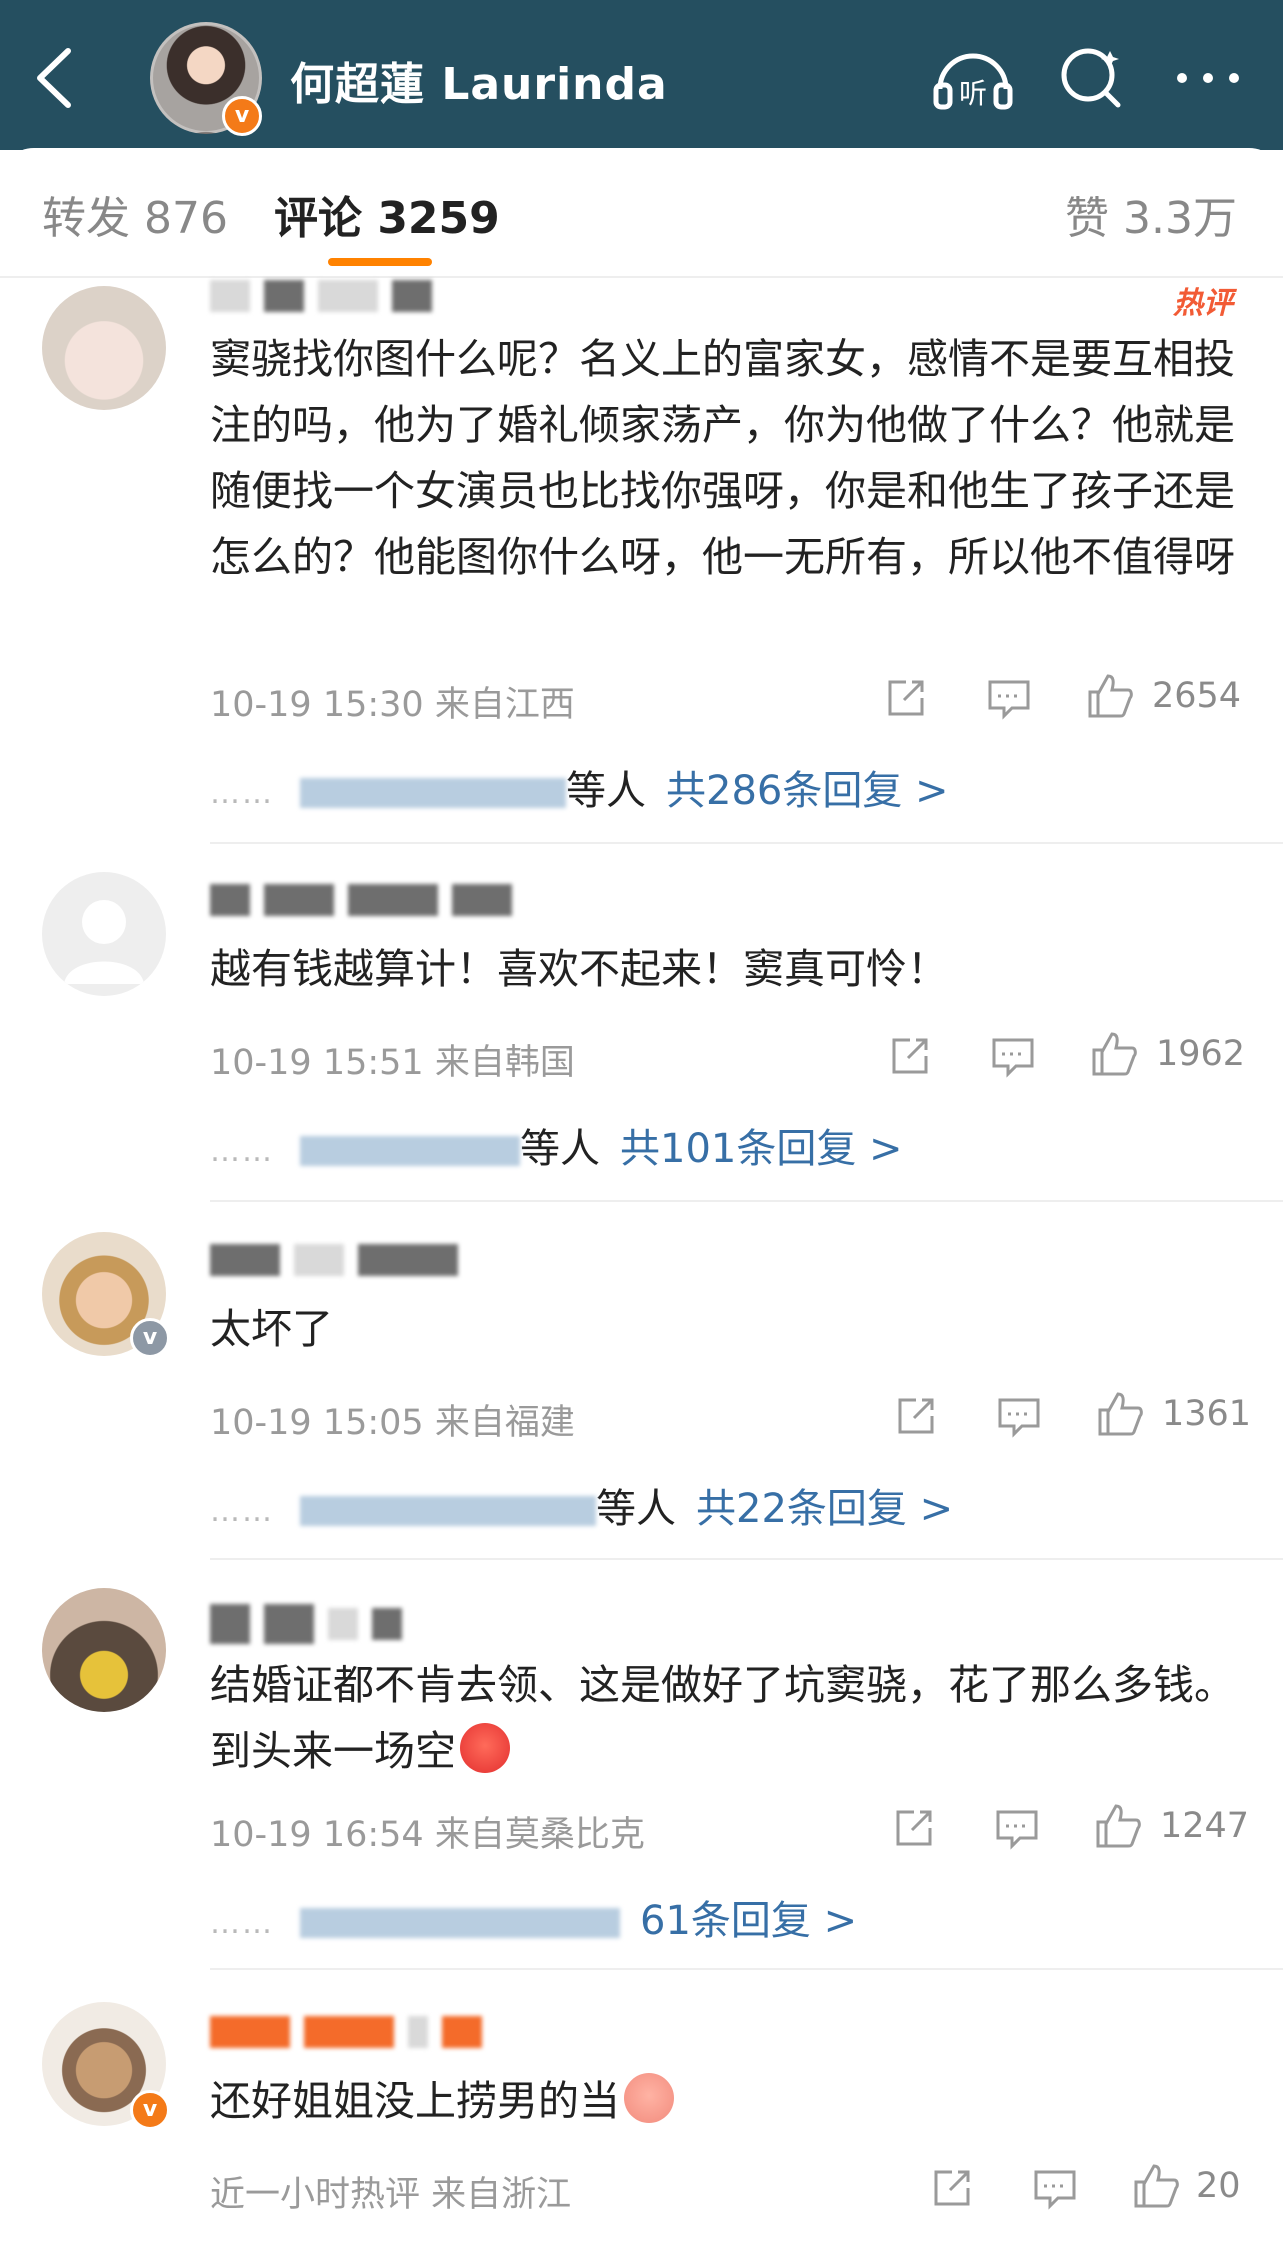 This screenshot has height=2241, width=1283. I want to click on listen-label: 听, so click(973, 93).